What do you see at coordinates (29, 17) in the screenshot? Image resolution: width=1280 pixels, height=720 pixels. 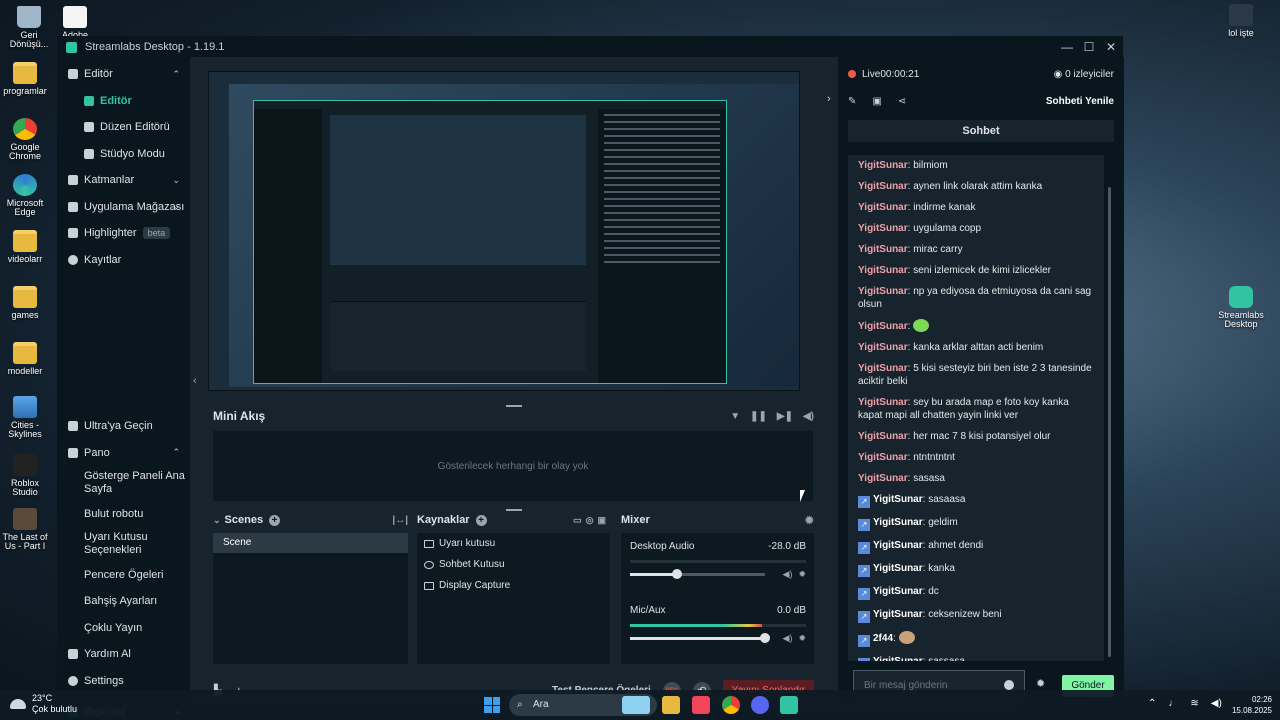 I see `recycle-bin-icon` at bounding box center [29, 17].